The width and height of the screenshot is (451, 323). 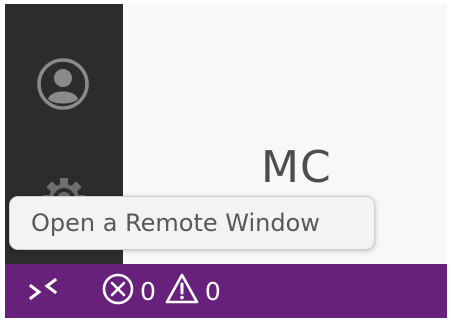 I want to click on welcome-heading-fragment: MC, so click(x=296, y=167).